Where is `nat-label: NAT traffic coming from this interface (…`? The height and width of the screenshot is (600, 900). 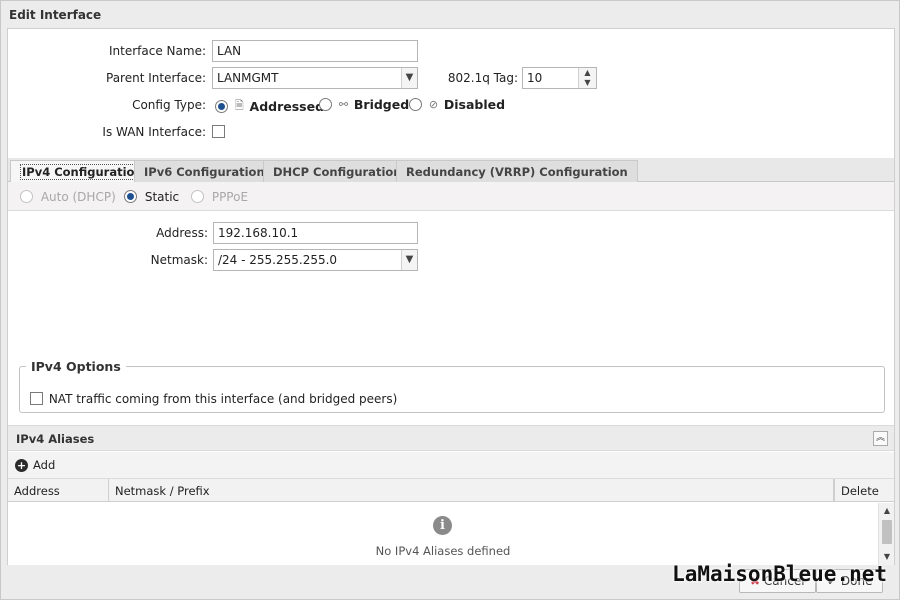
nat-label: NAT traffic coming from this interface (… is located at coordinates (223, 398).